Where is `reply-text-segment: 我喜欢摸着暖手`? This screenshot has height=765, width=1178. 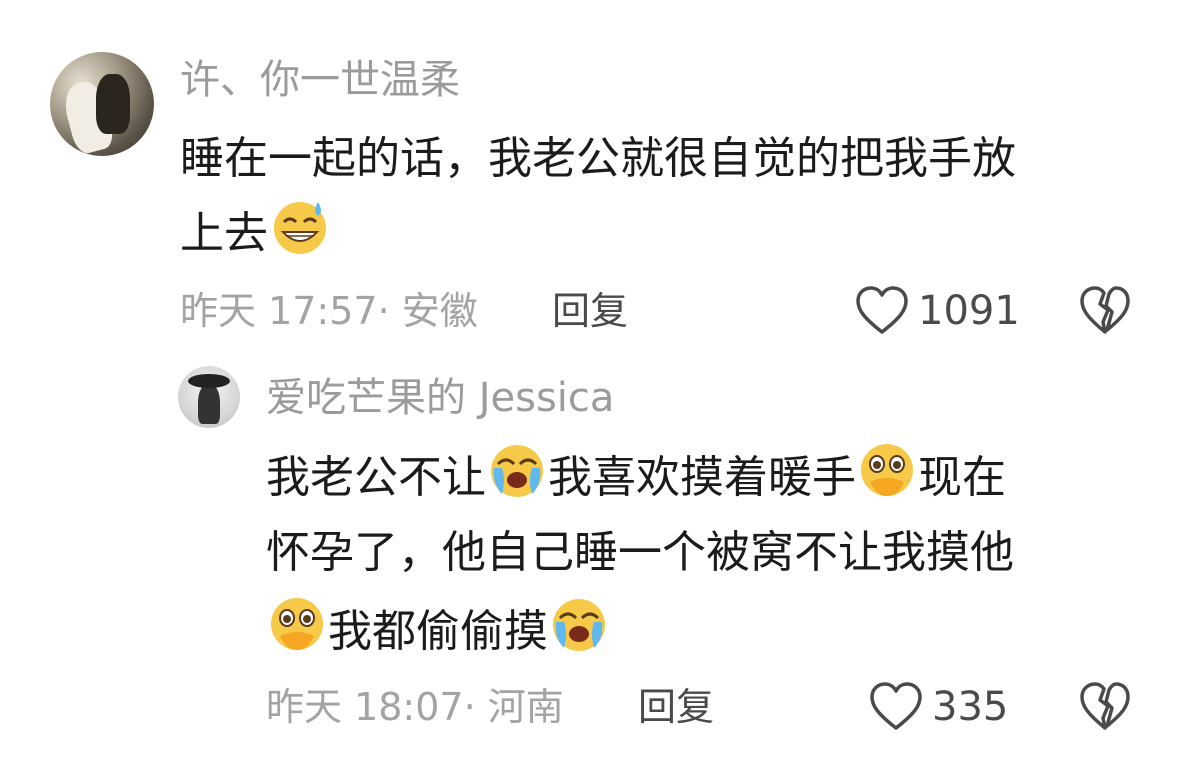 reply-text-segment: 我喜欢摸着暖手 is located at coordinates (702, 477).